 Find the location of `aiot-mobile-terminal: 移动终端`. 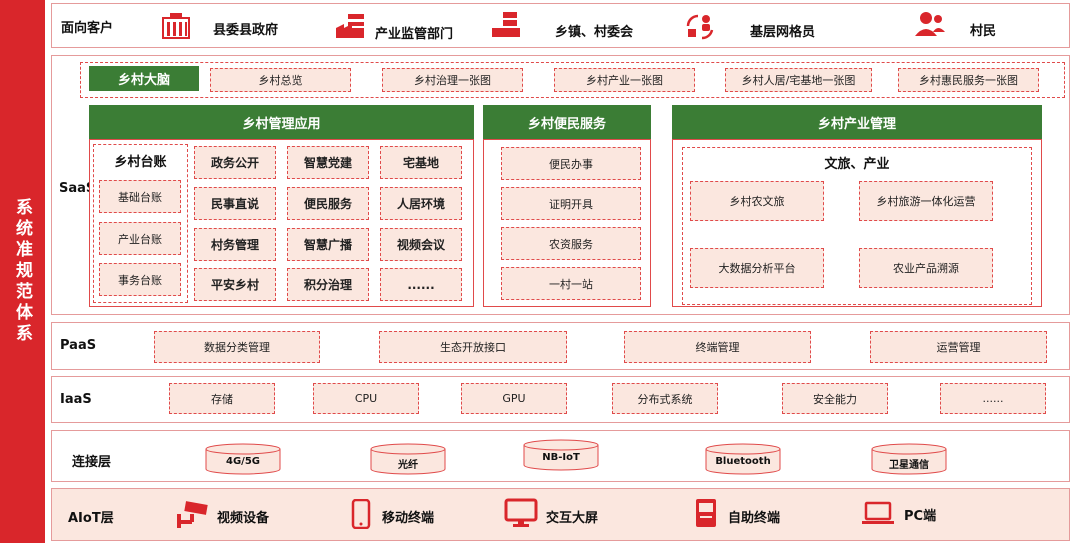

aiot-mobile-terminal: 移动终端 is located at coordinates (408, 518).